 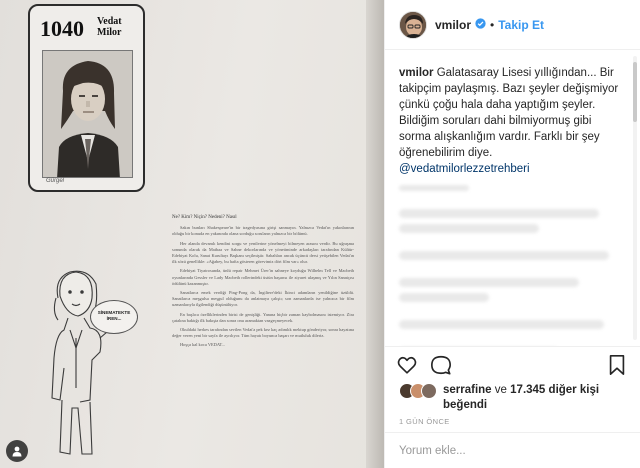 I want to click on verified-badge-icon, so click(x=480, y=25).